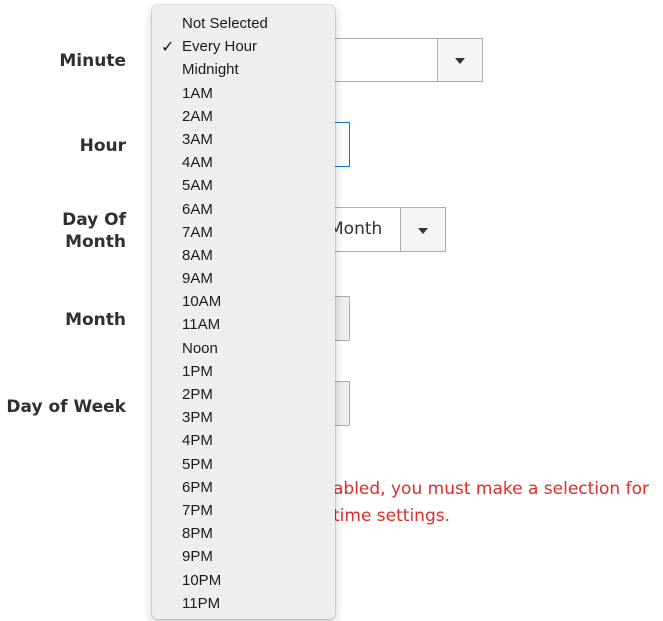 The image size is (663, 621). Describe the element at coordinates (197, 186) in the screenshot. I see `dropdown-option-label: 5AM` at that location.